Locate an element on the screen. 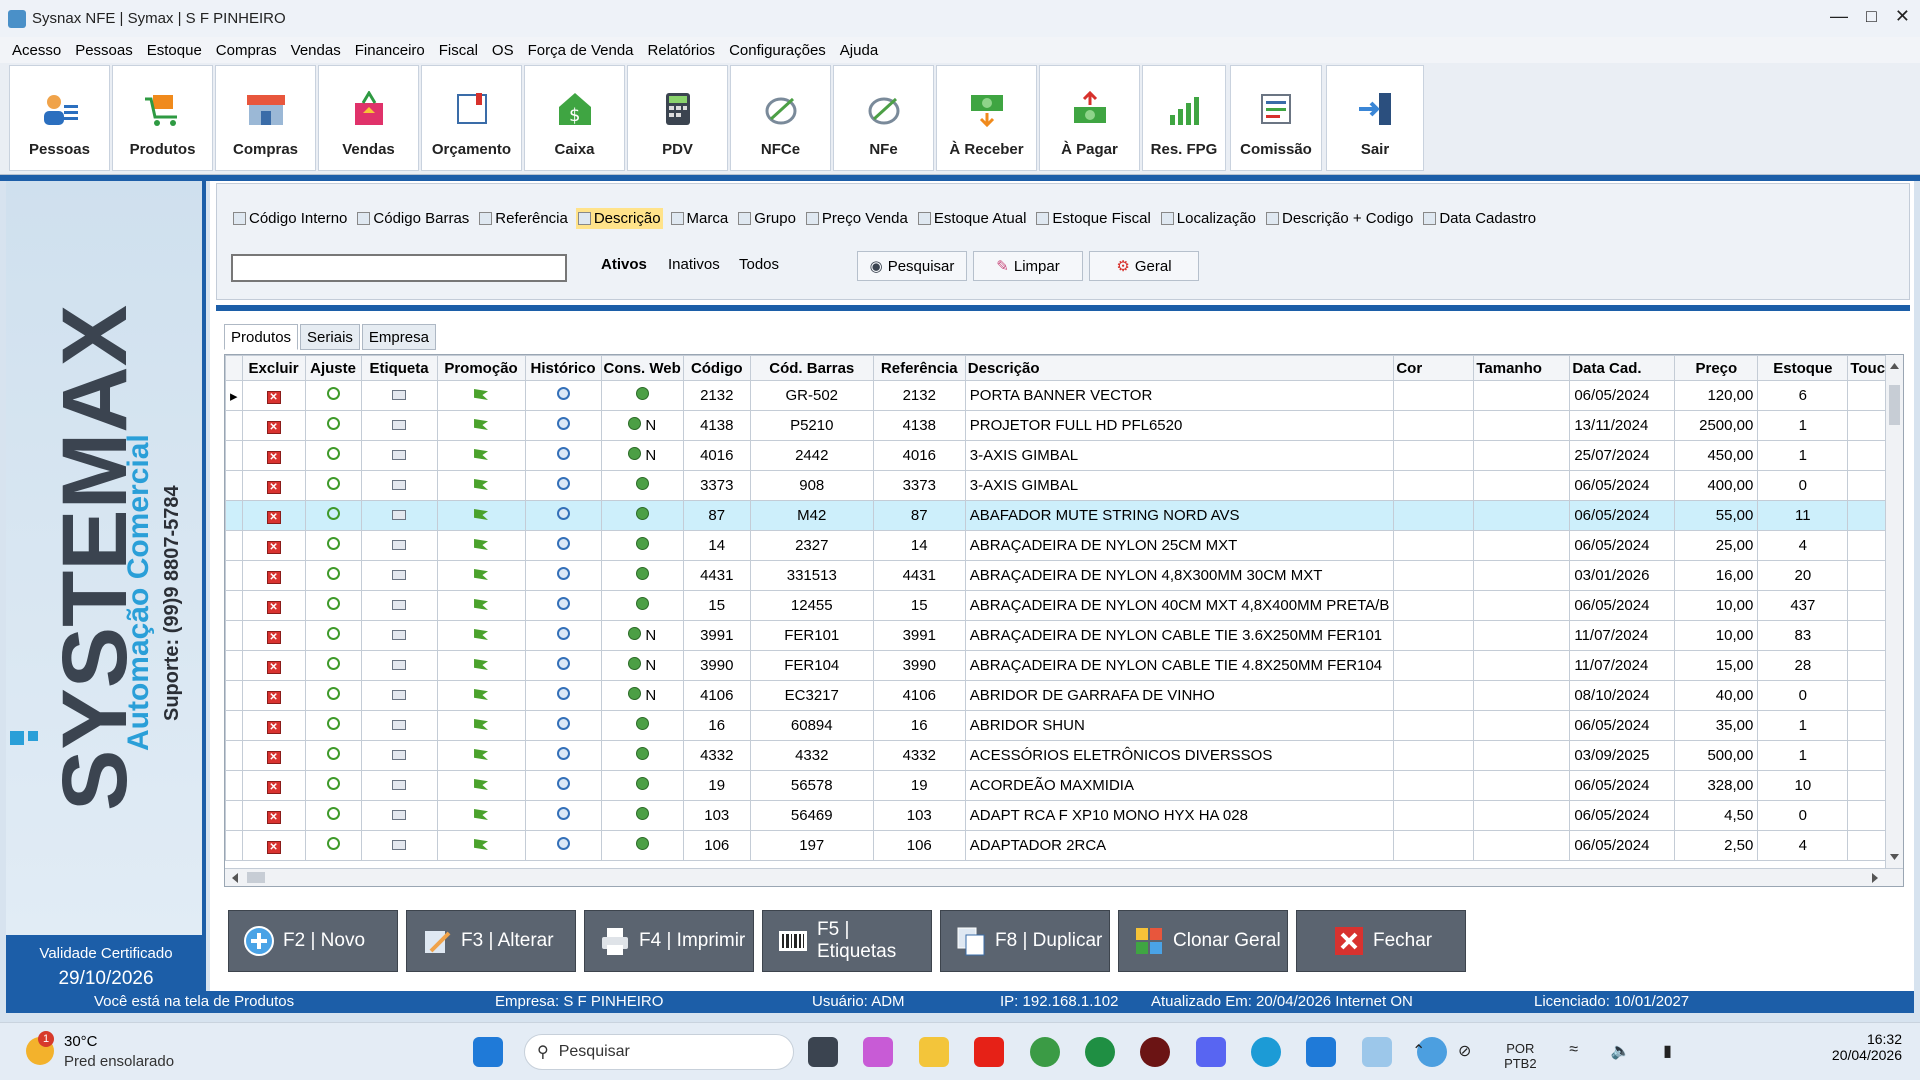  tab-produtos: Produtos is located at coordinates (261, 337).